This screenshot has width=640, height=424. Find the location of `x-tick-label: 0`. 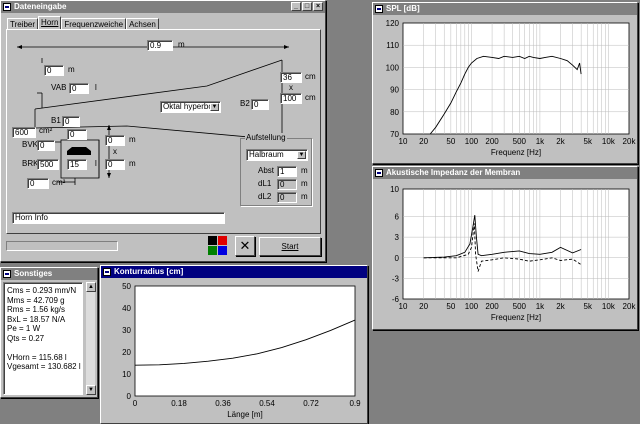

x-tick-label: 0 is located at coordinates (135, 403).